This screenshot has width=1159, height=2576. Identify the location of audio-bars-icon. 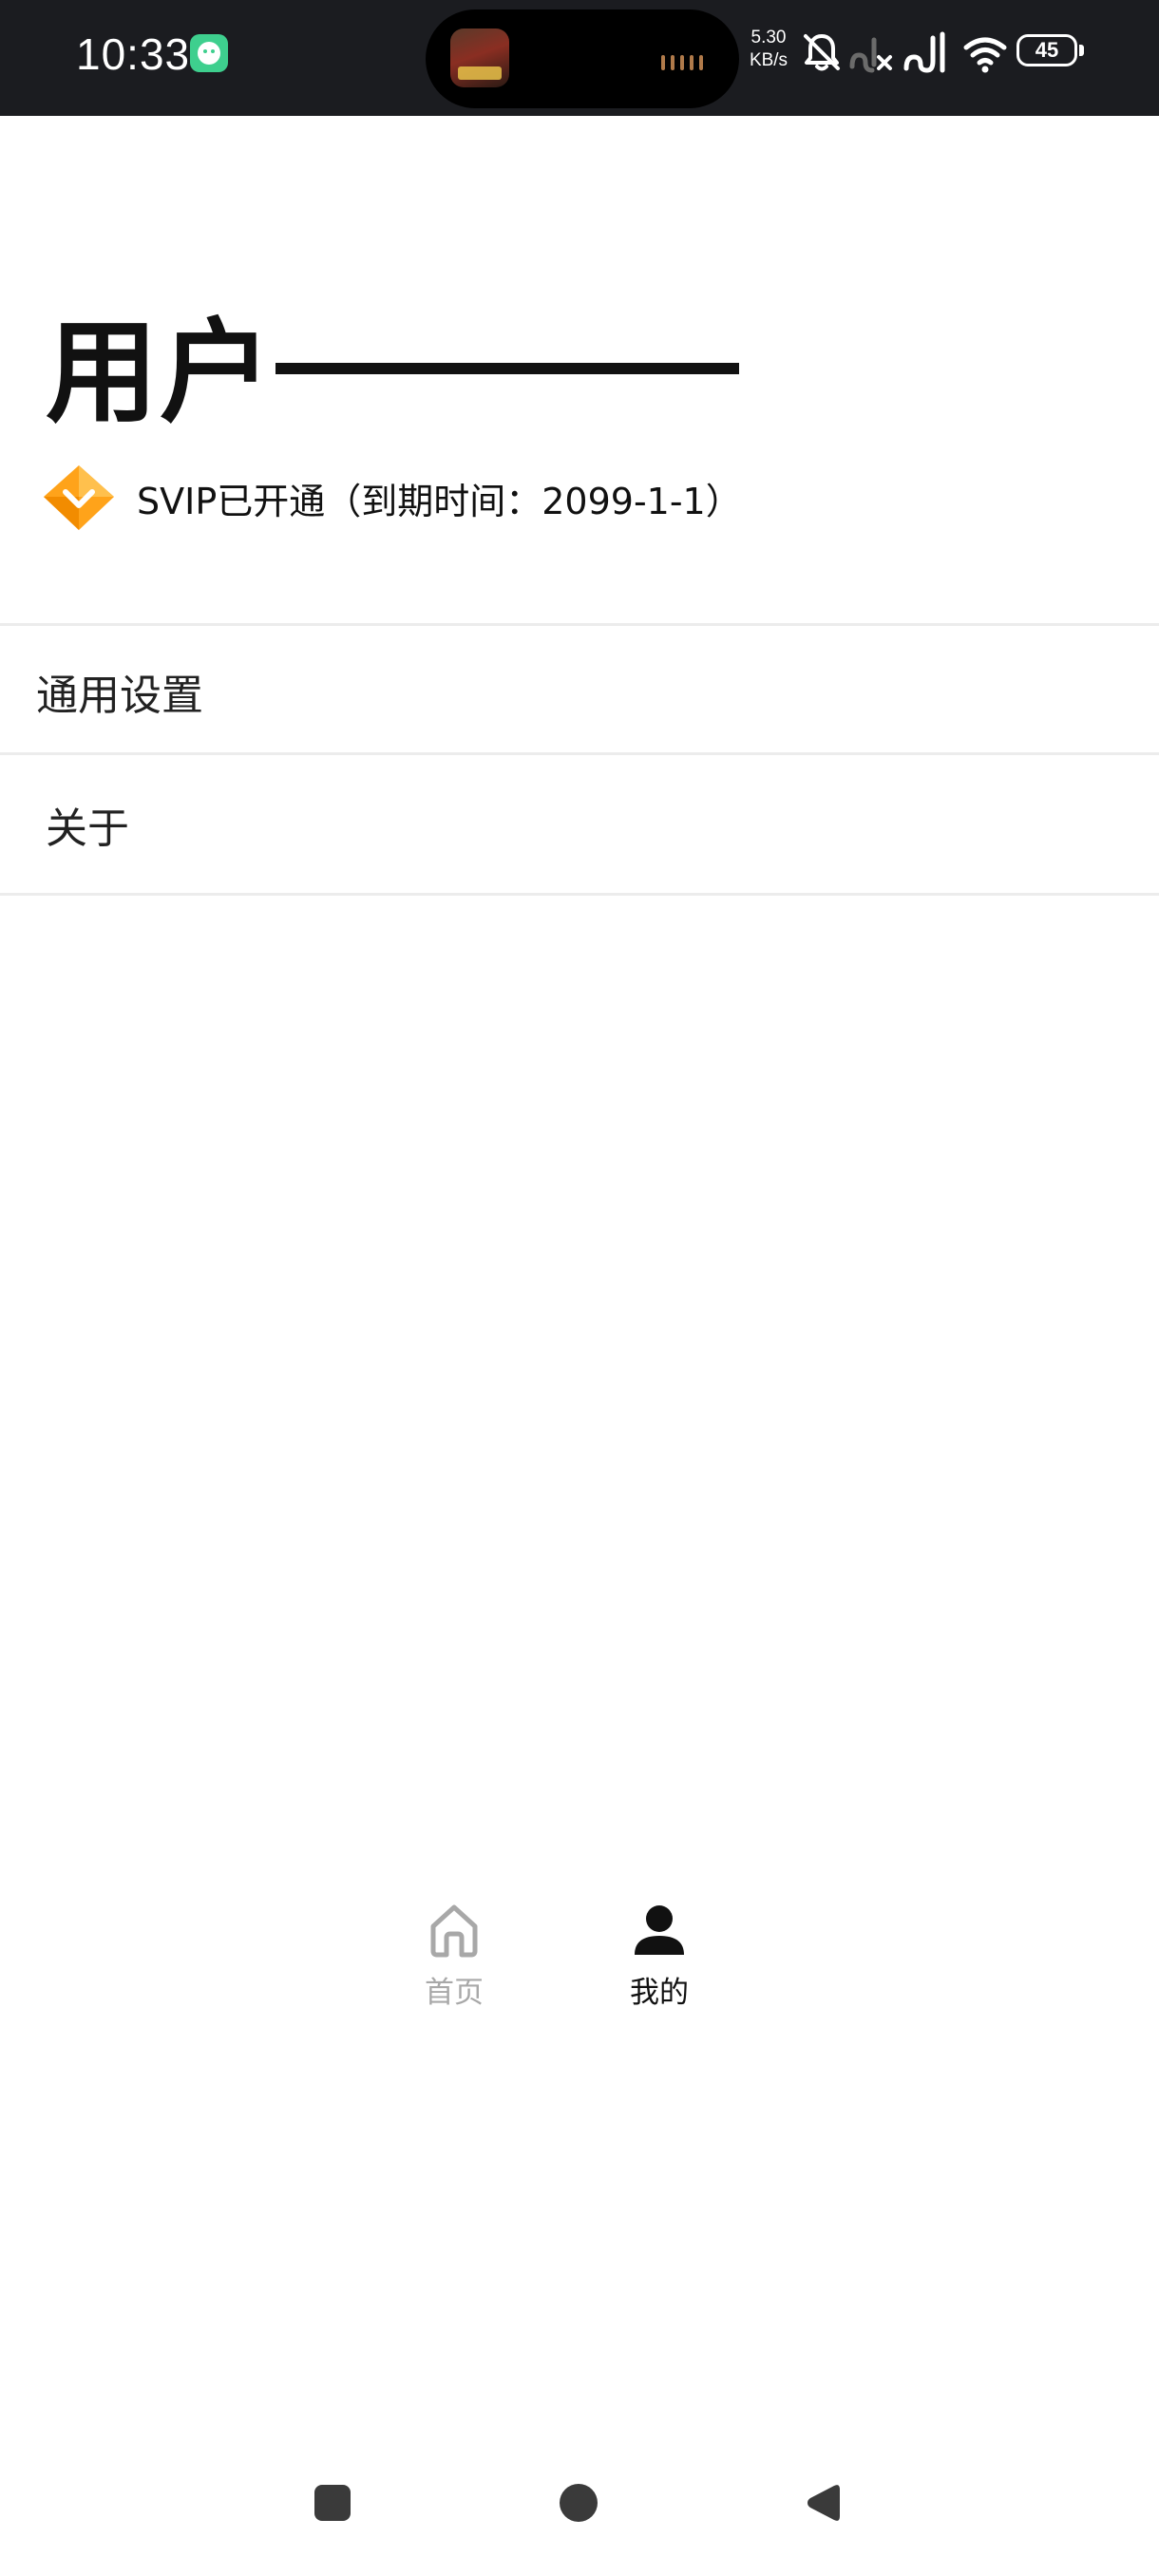
(682, 62).